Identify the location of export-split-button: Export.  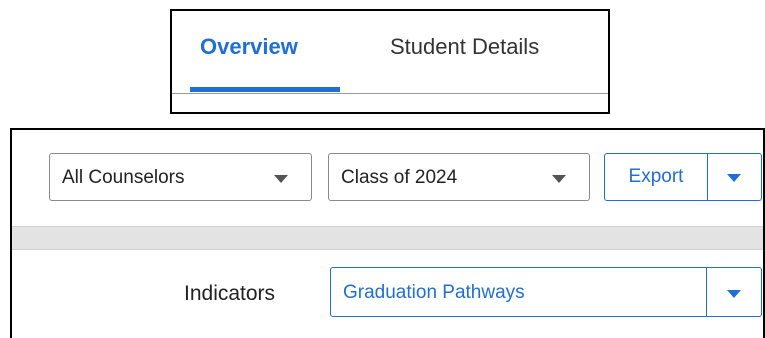
(683, 177).